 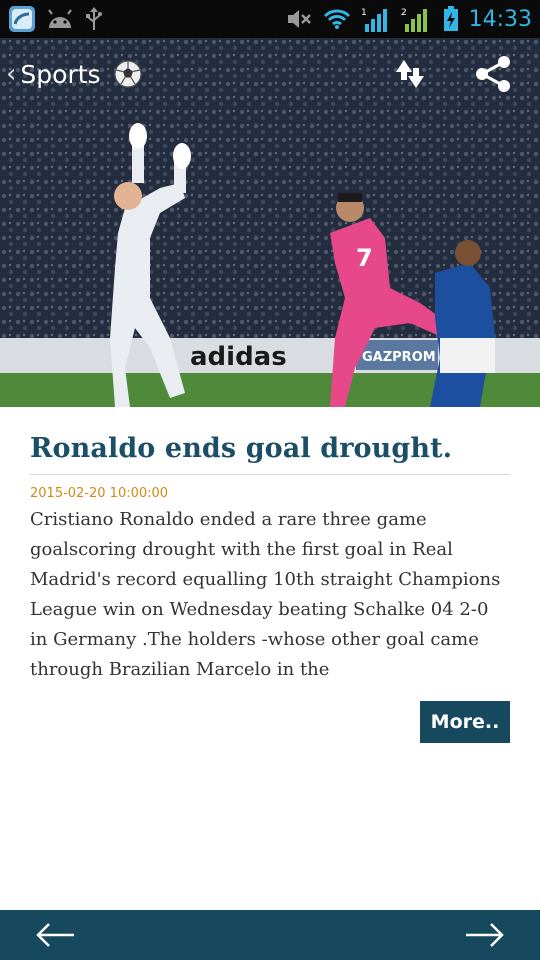 What do you see at coordinates (299, 19) in the screenshot?
I see `mute-icon` at bounding box center [299, 19].